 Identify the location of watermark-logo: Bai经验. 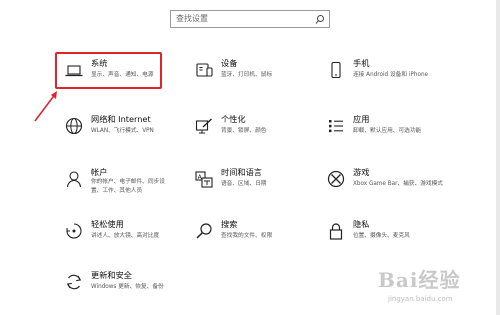
(419, 280).